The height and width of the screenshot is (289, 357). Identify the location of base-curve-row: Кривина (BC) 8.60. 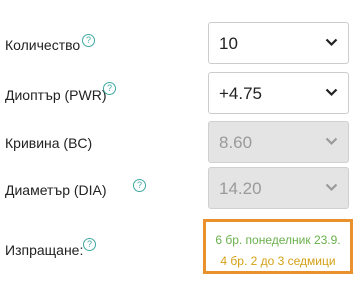
(178, 142).